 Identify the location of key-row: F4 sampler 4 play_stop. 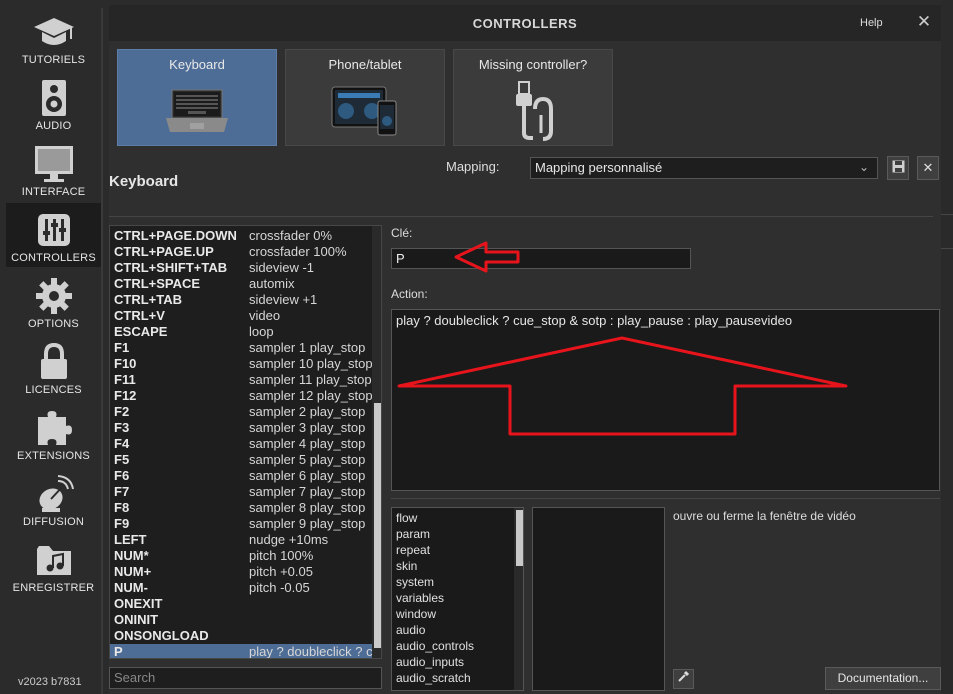
(241, 444).